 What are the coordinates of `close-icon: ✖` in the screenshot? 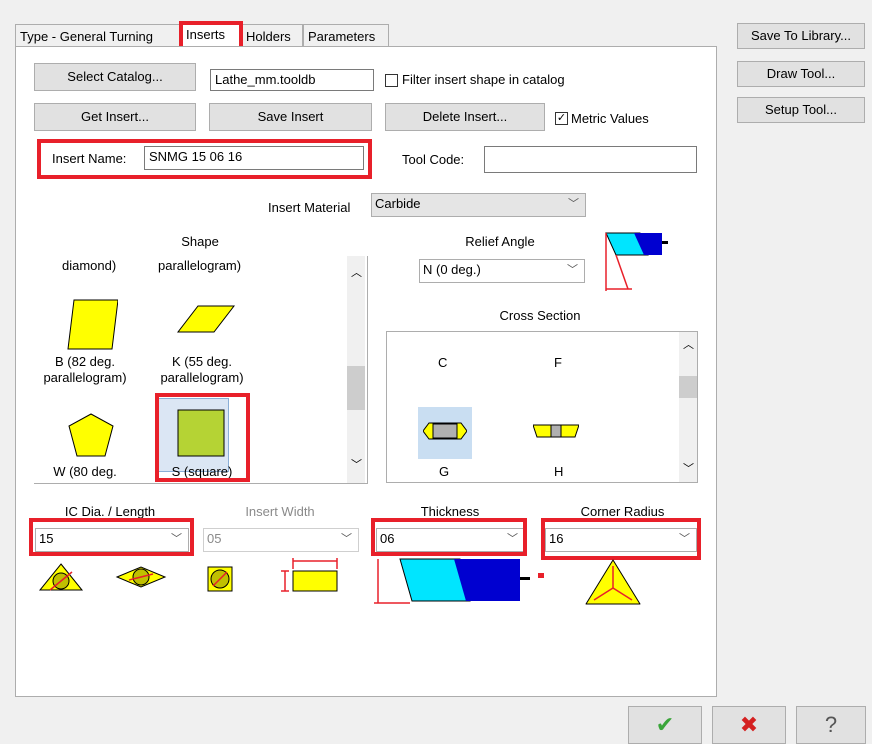 It's located at (749, 724).